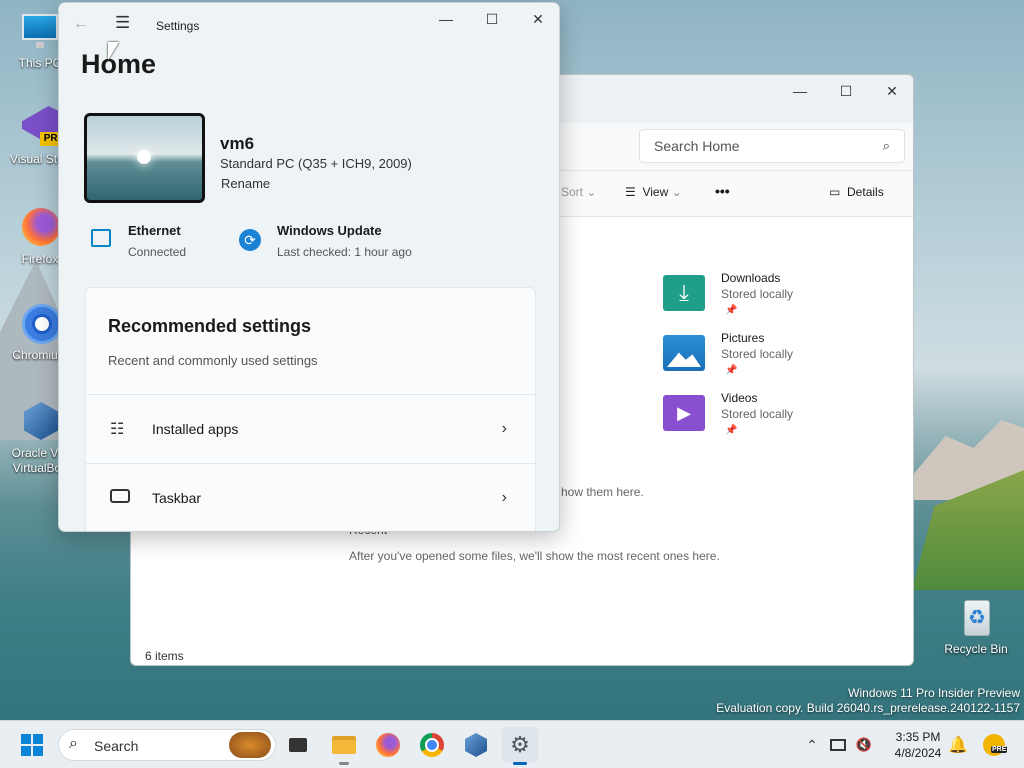  Describe the element at coordinates (731, 310) in the screenshot. I see `pin-icon: 📌` at that location.